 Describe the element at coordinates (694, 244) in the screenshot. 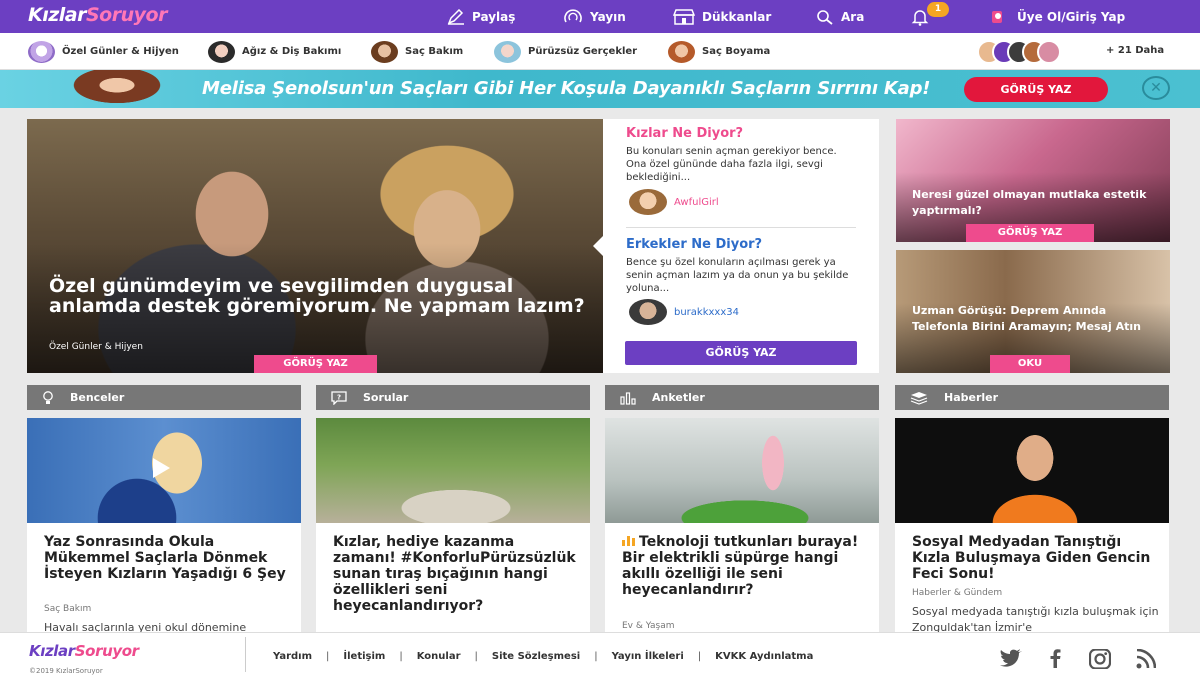

I see `boys-opinion-heading: Erkekler Ne Diyor?` at that location.